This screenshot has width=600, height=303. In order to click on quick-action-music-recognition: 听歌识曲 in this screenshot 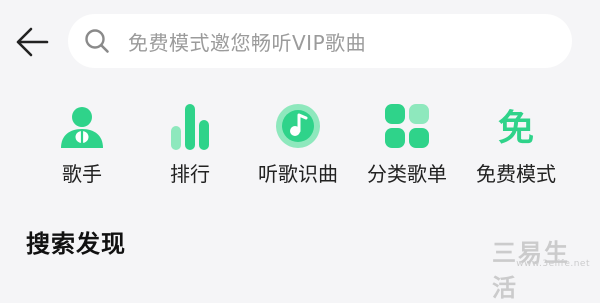, I will do `click(298, 146)`.